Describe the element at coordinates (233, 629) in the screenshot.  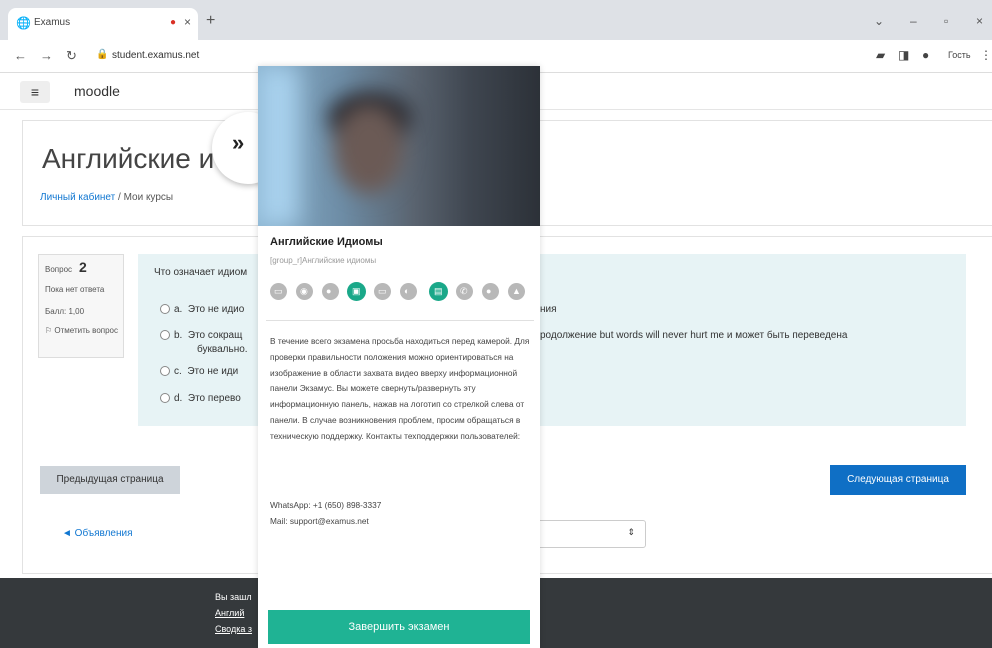
I see `footer-summary-link: Сводка з` at that location.